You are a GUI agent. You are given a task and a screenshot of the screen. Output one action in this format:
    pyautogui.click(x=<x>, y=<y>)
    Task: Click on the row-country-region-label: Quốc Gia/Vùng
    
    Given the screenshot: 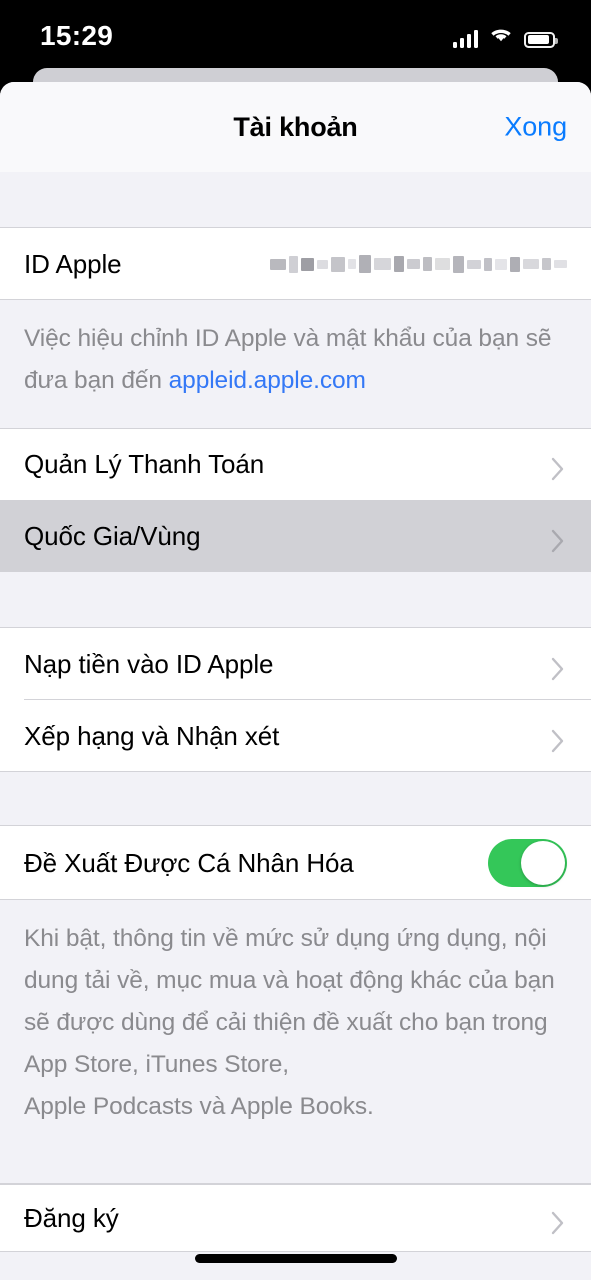 What is the action you would take?
    pyautogui.click(x=112, y=535)
    